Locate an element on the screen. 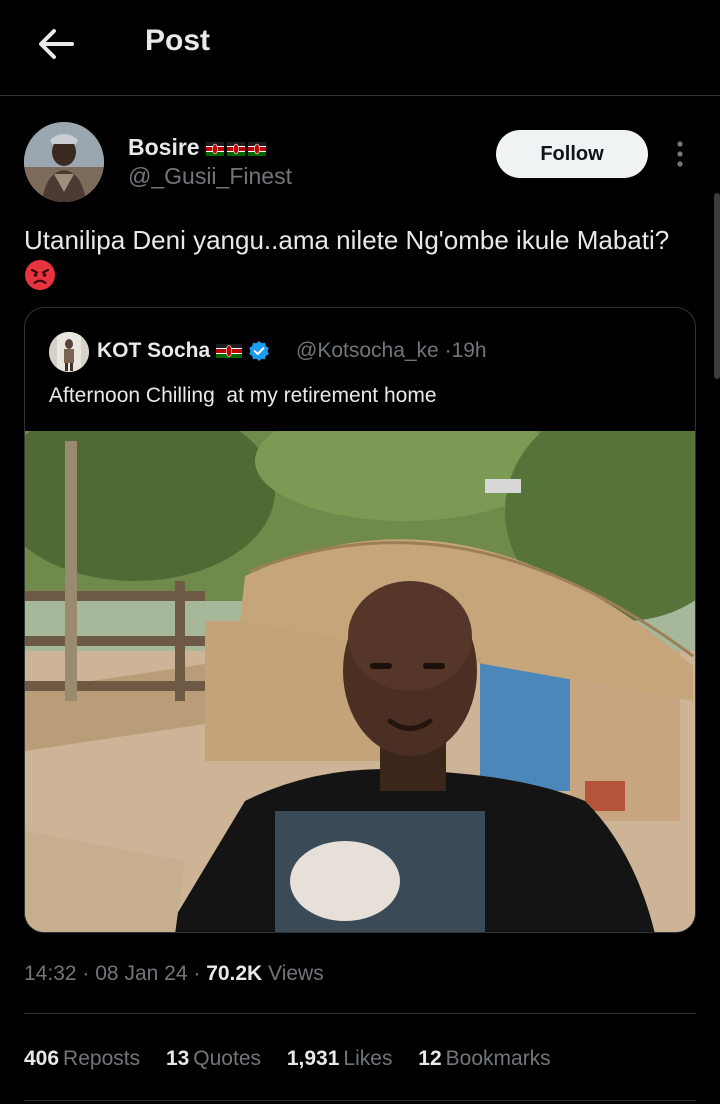  more-vertical-icon is located at coordinates (680, 154).